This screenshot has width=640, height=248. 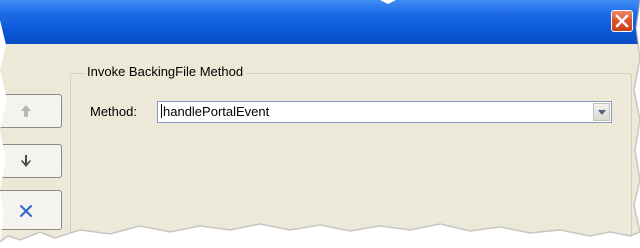 I want to click on arrow-down-icon, so click(x=26, y=161).